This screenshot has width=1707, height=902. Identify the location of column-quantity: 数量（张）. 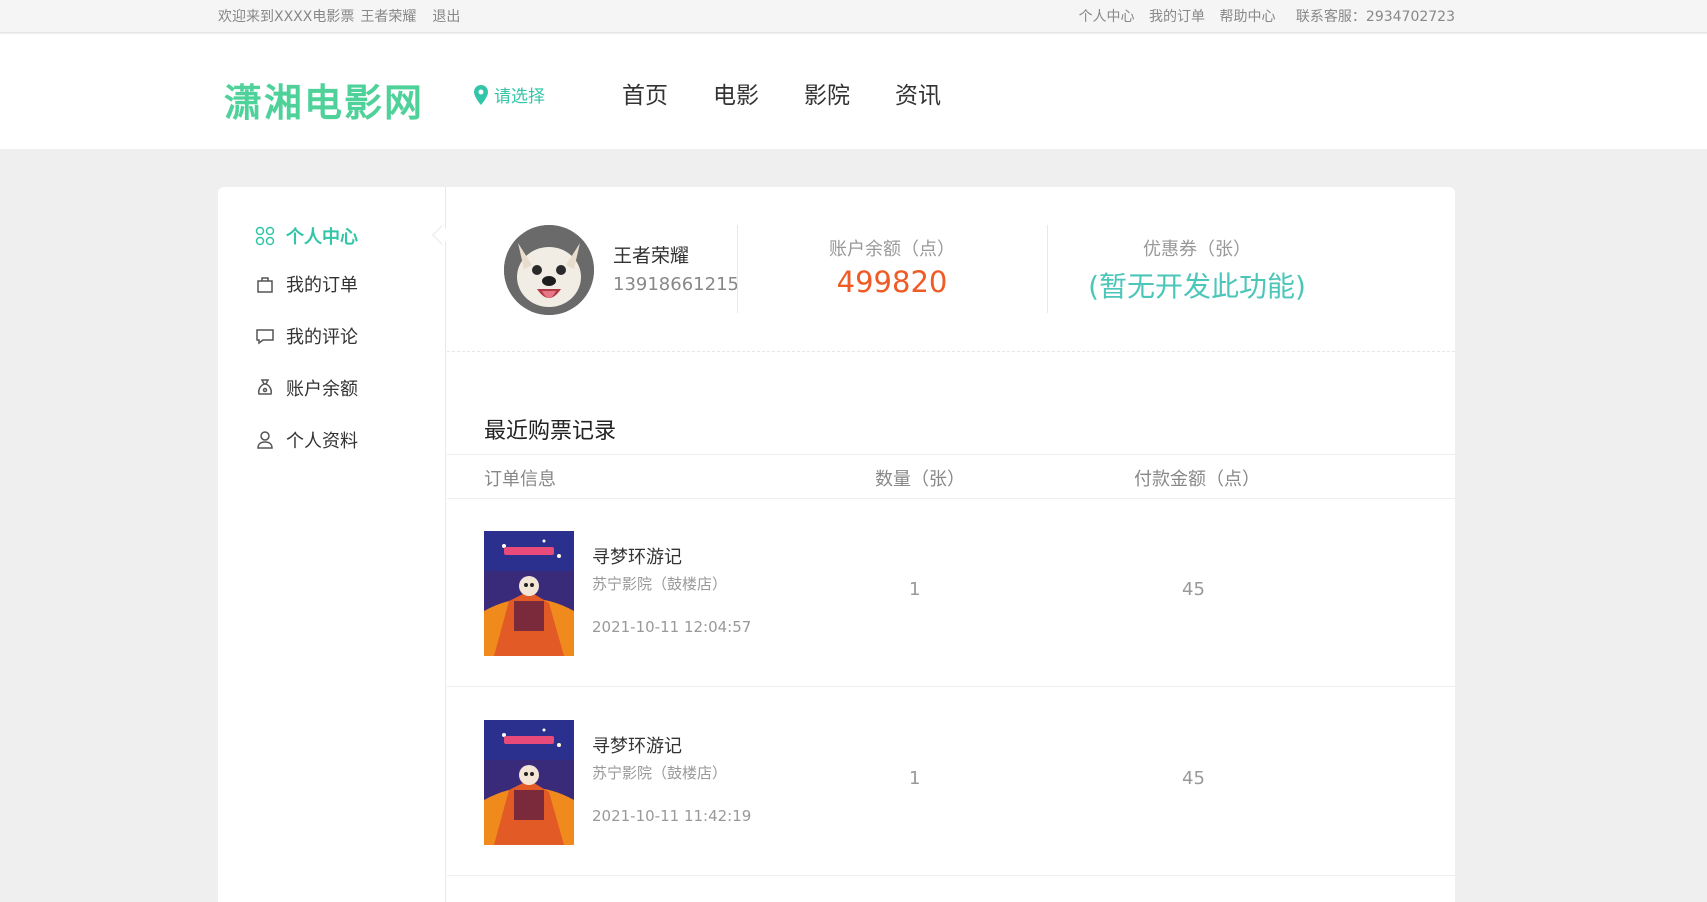
(920, 479).